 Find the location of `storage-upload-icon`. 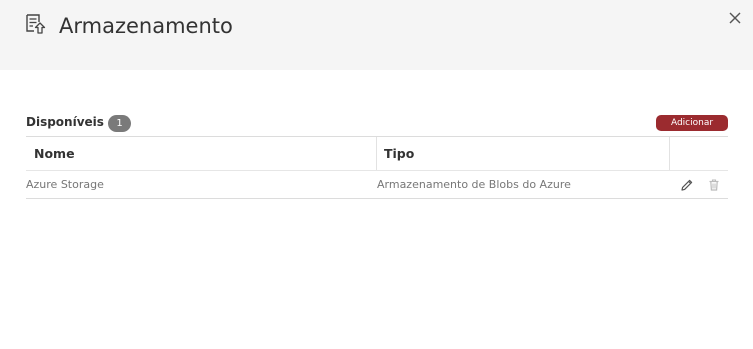

storage-upload-icon is located at coordinates (36, 24).